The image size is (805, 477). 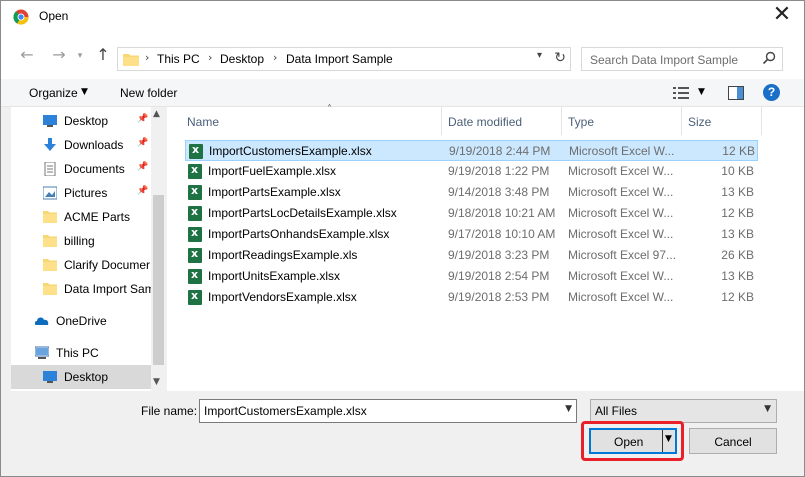 I want to click on chrome-icon, so click(x=21, y=17).